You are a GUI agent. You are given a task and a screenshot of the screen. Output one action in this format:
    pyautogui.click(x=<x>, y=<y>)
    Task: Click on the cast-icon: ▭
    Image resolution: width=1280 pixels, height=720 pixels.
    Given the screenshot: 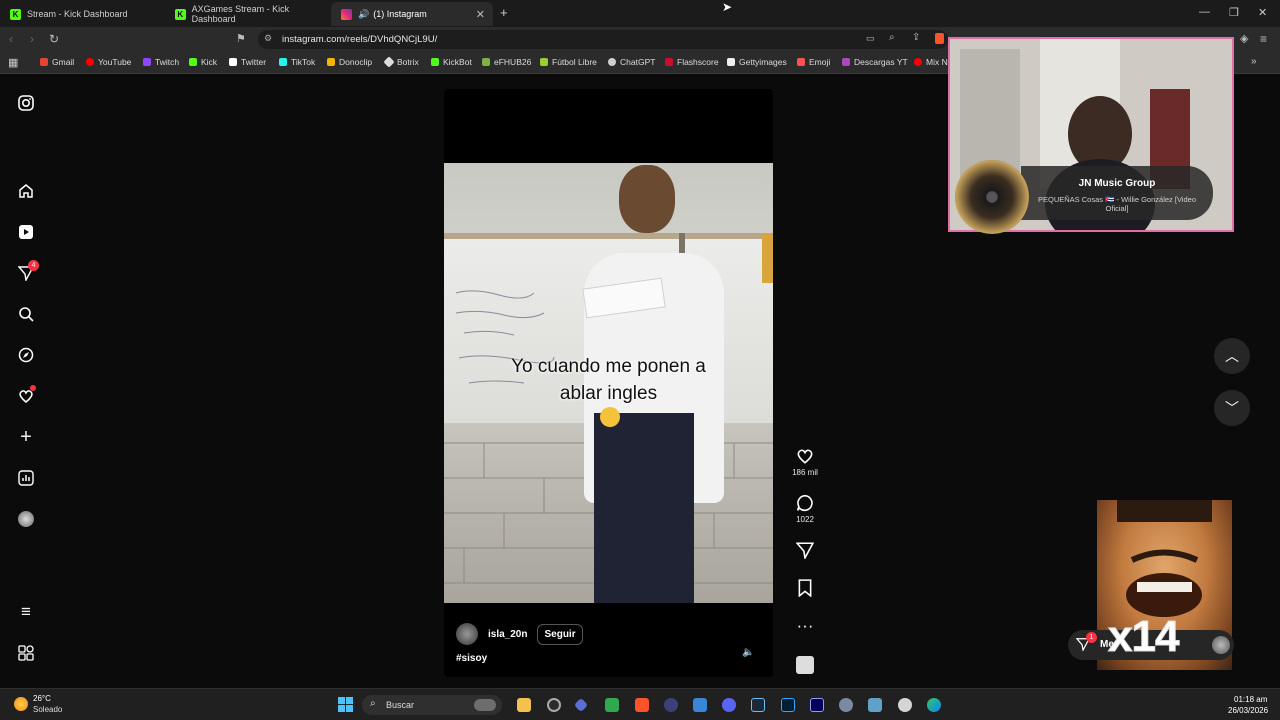 What is the action you would take?
    pyautogui.click(x=870, y=38)
    